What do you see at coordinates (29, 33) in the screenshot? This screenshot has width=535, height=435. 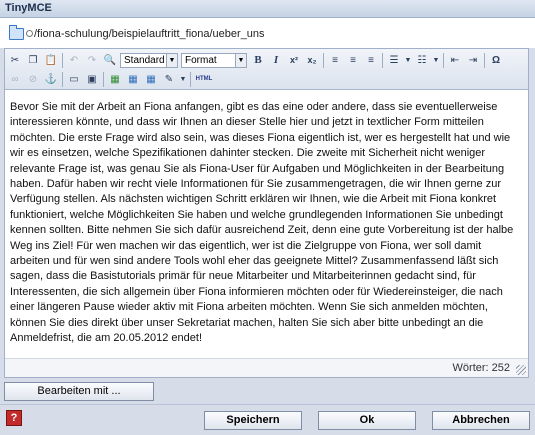 I see `radio-icon` at bounding box center [29, 33].